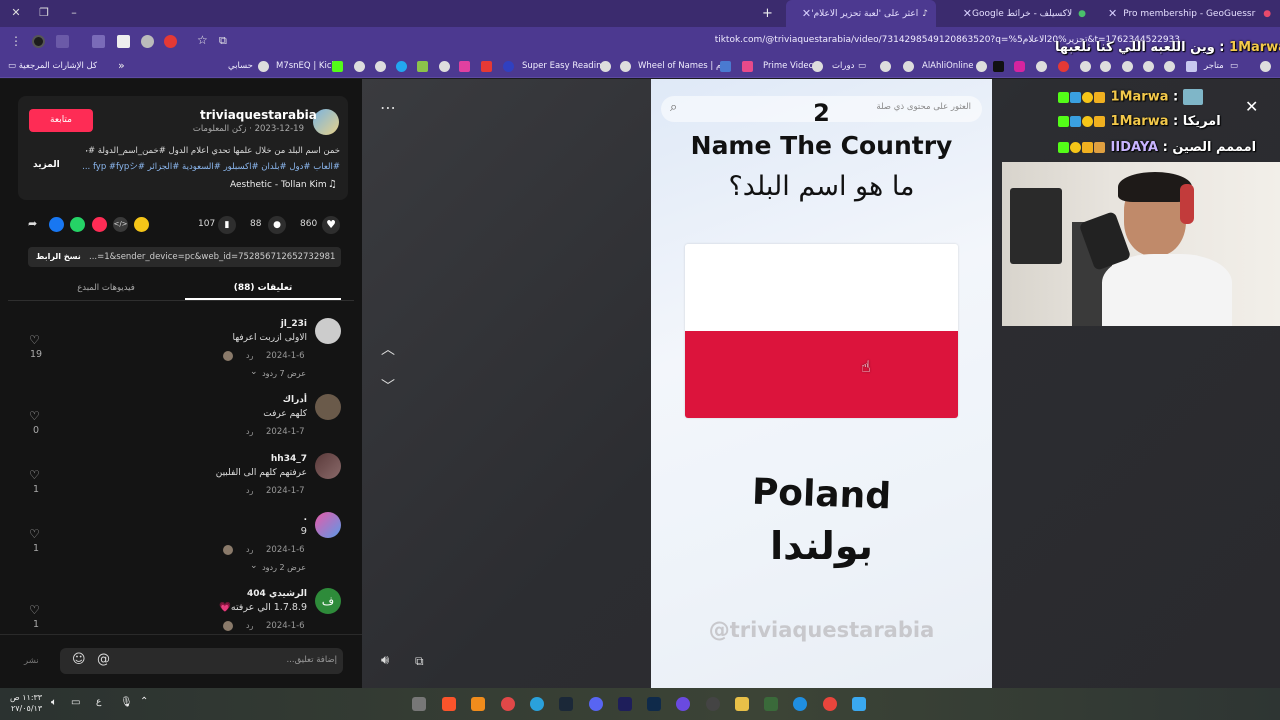 This screenshot has width=1280, height=720. What do you see at coordinates (419, 661) in the screenshot?
I see `picture-in-picture-icon: ⧉` at bounding box center [419, 661].